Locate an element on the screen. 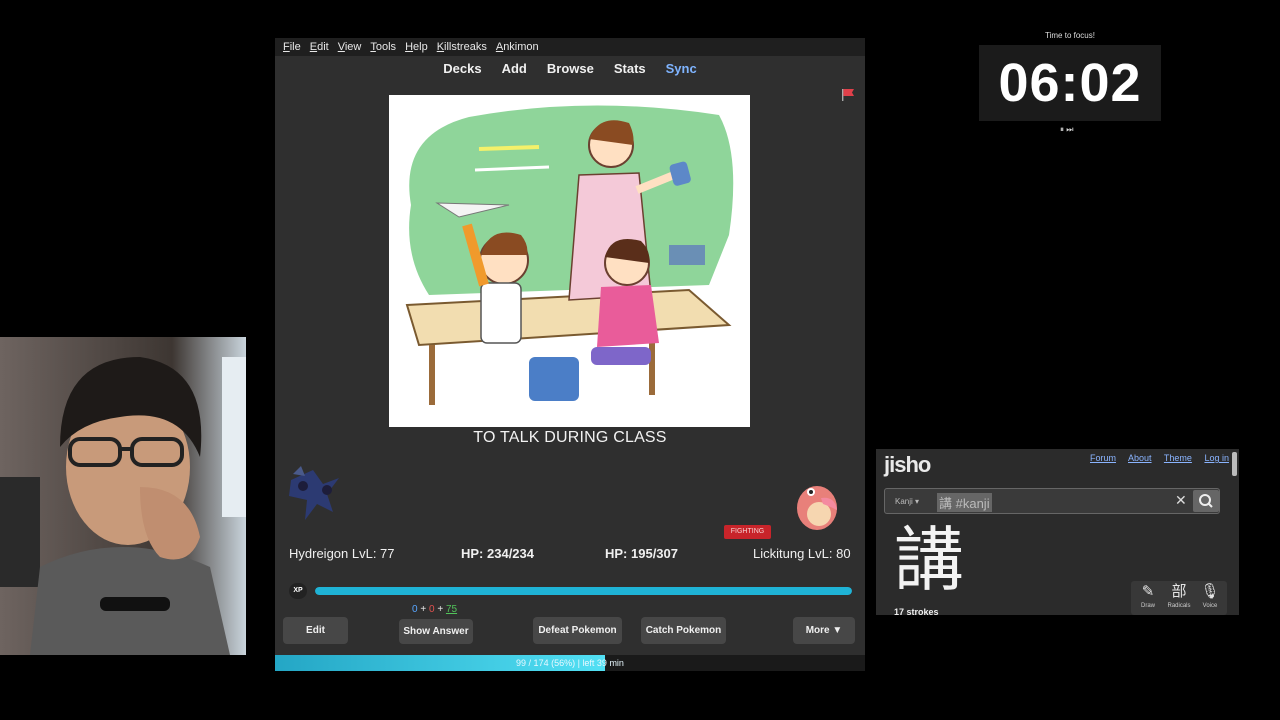  show-answer-button: Show Answer is located at coordinates (436, 631).